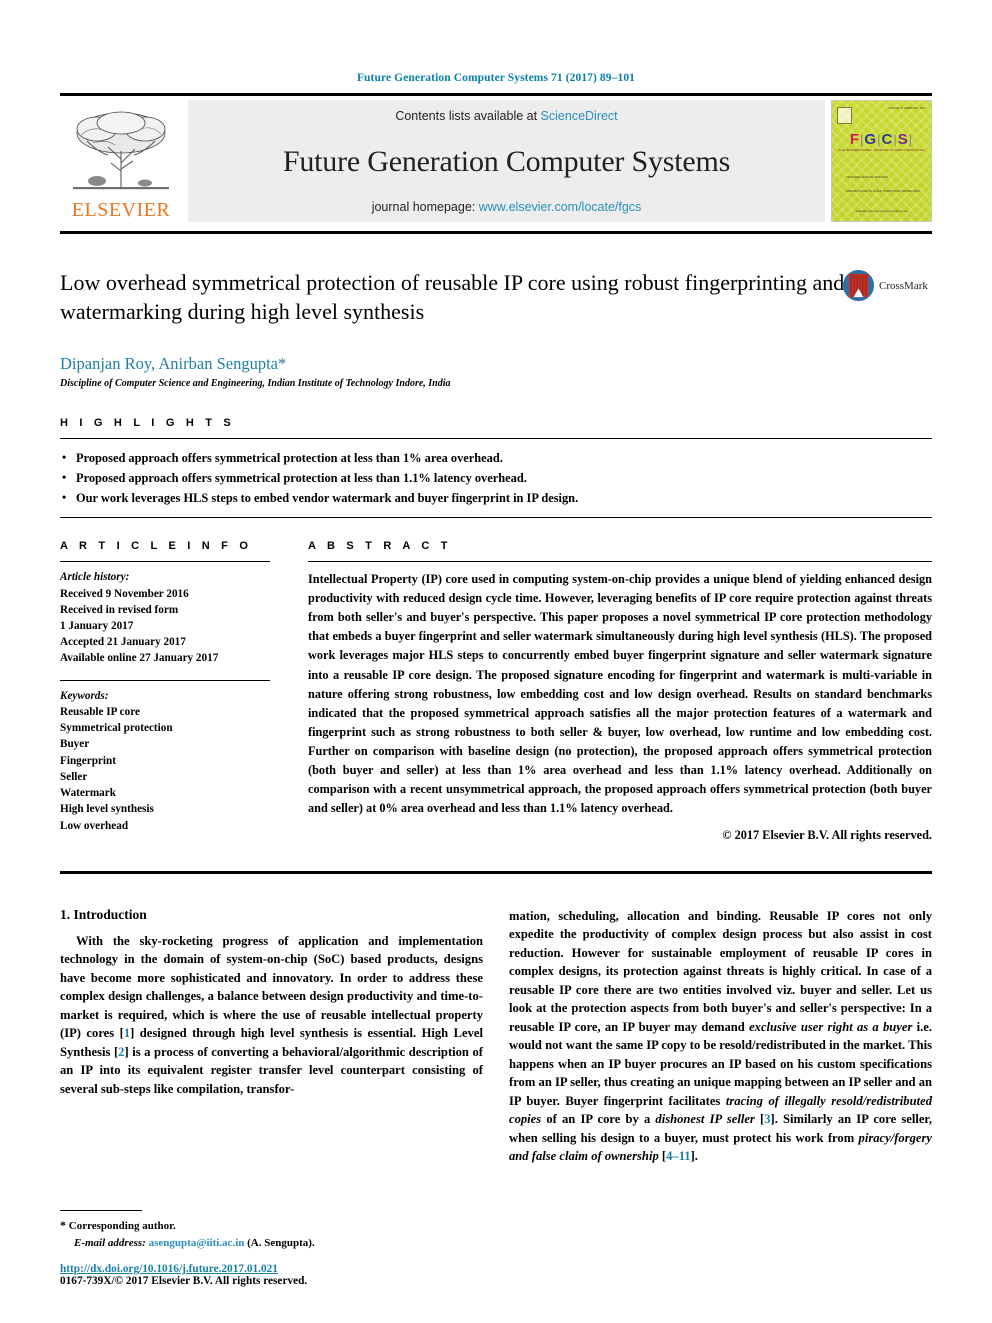  I want to click on intro-part-2c: of an IP core by a, so click(598, 1119).